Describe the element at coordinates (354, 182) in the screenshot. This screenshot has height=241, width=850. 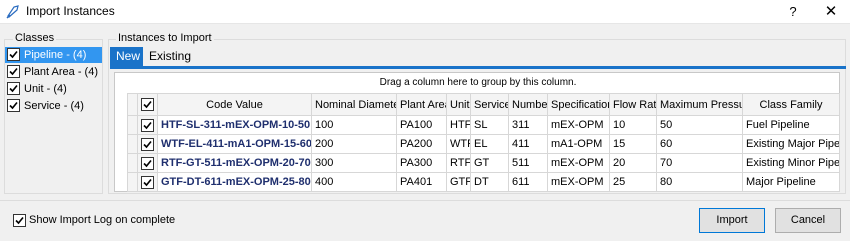
I see `nominal-diameter-cell: 400` at that location.